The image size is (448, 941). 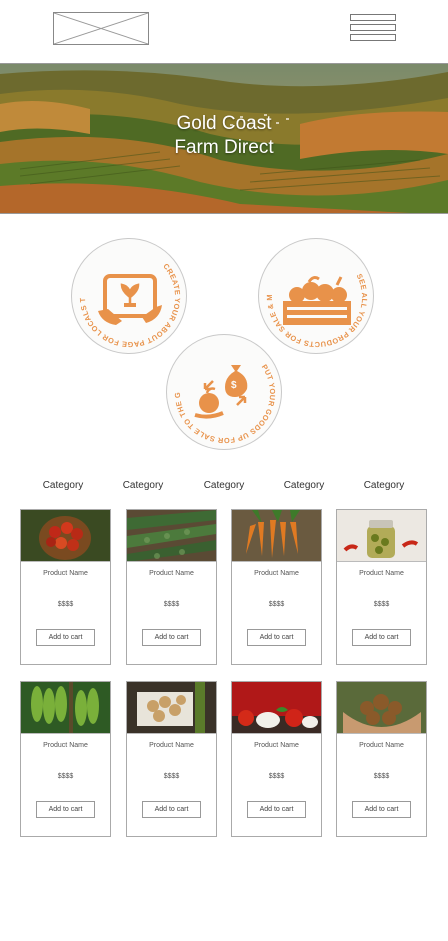 I want to click on produce-crate-icon, so click(x=317, y=300).